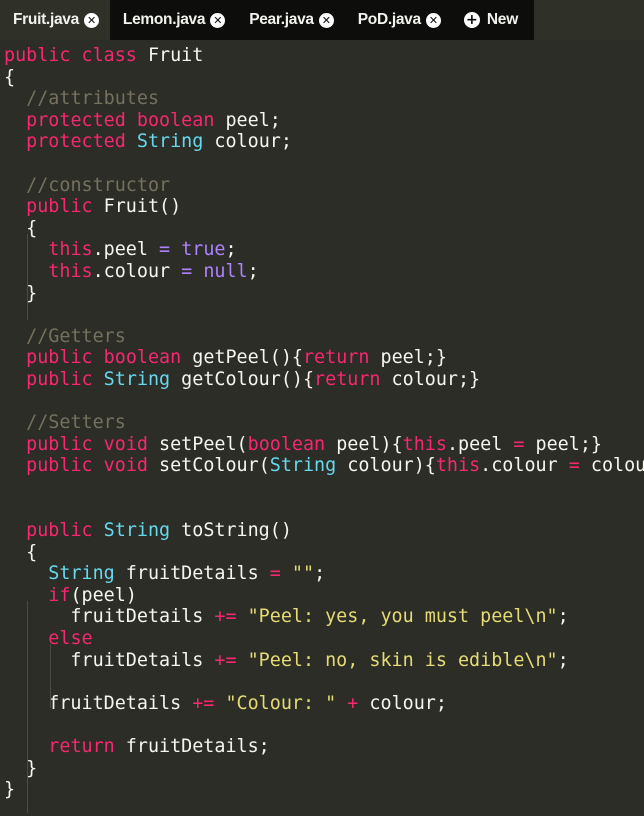 The width and height of the screenshot is (644, 816). I want to click on tab-label: Fruit.java, so click(46, 19).